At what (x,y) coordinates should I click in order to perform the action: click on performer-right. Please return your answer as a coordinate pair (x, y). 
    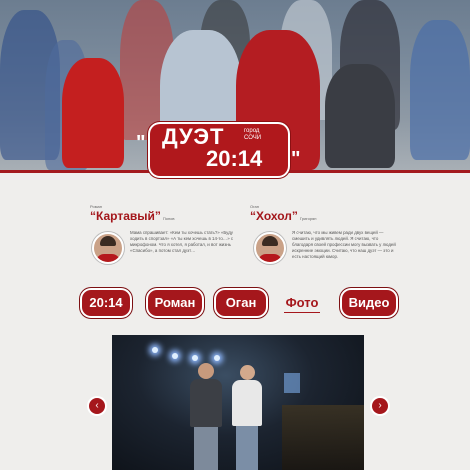
    Looking at the image, I should click on (360, 116).